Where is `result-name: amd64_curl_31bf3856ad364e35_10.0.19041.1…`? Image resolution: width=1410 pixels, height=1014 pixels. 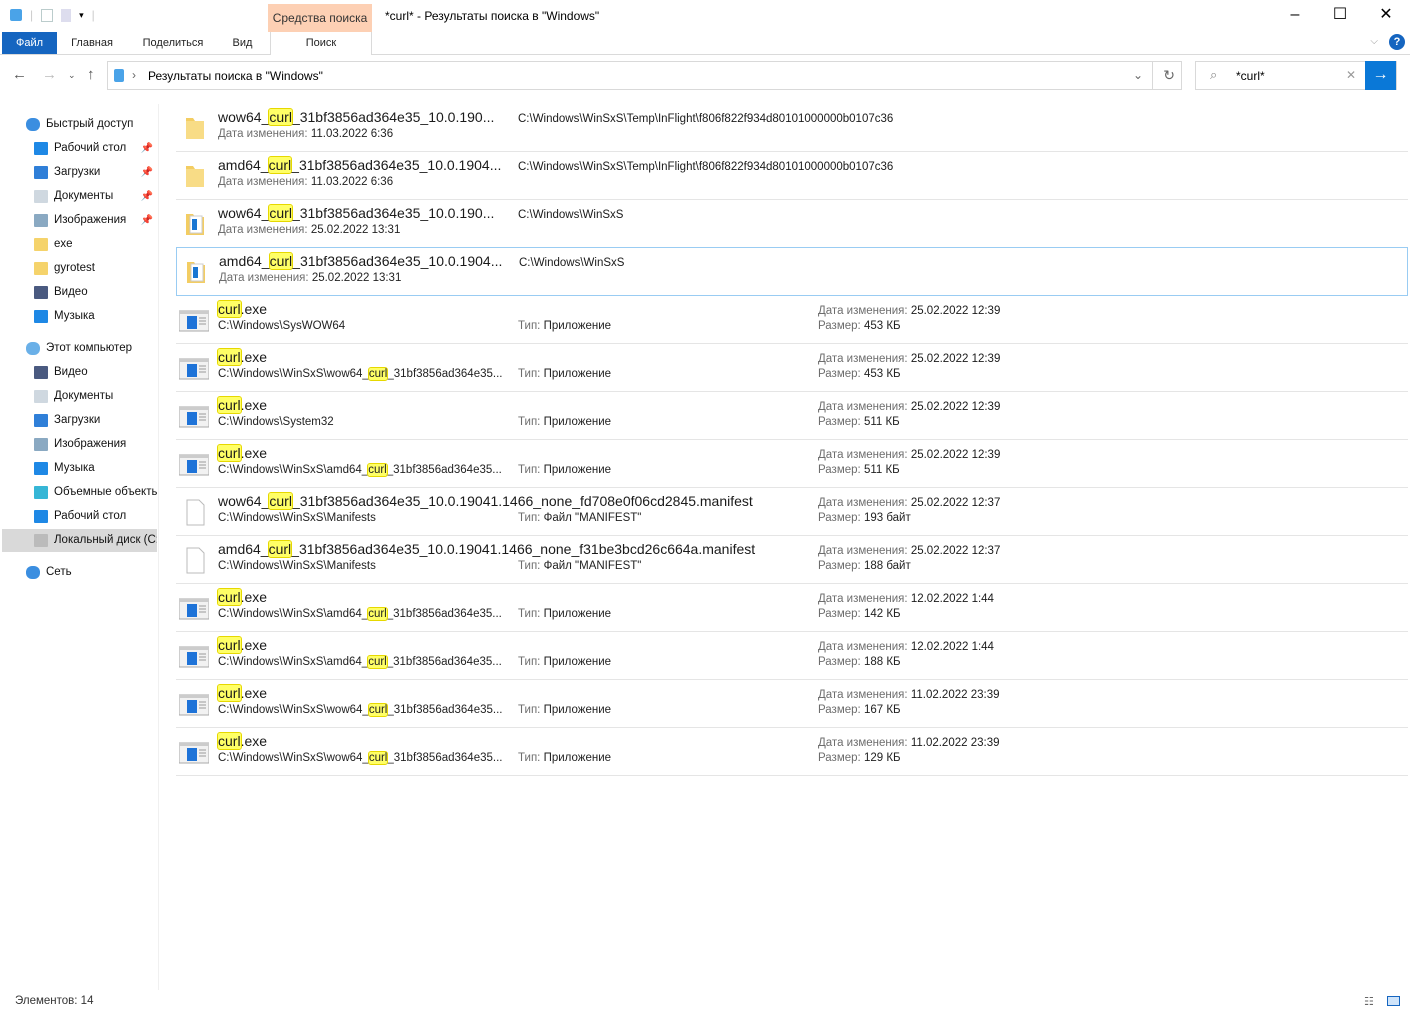 result-name: amd64_curl_31bf3856ad364e35_10.0.19041.1… is located at coordinates (486, 549).